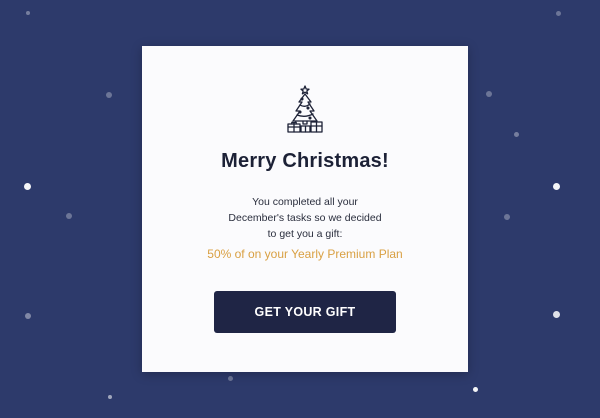 This screenshot has width=600, height=418. I want to click on offer-text: 50% of on your Yearly Premium Plan, so click(305, 254).